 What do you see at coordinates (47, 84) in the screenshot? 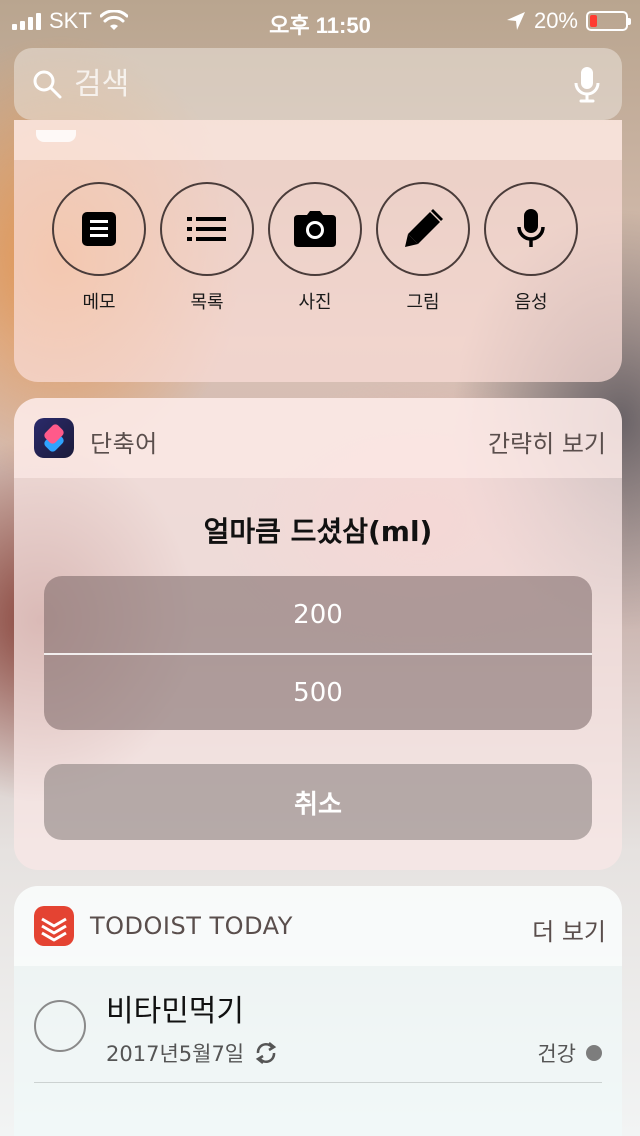
I see `magnifier-icon` at bounding box center [47, 84].